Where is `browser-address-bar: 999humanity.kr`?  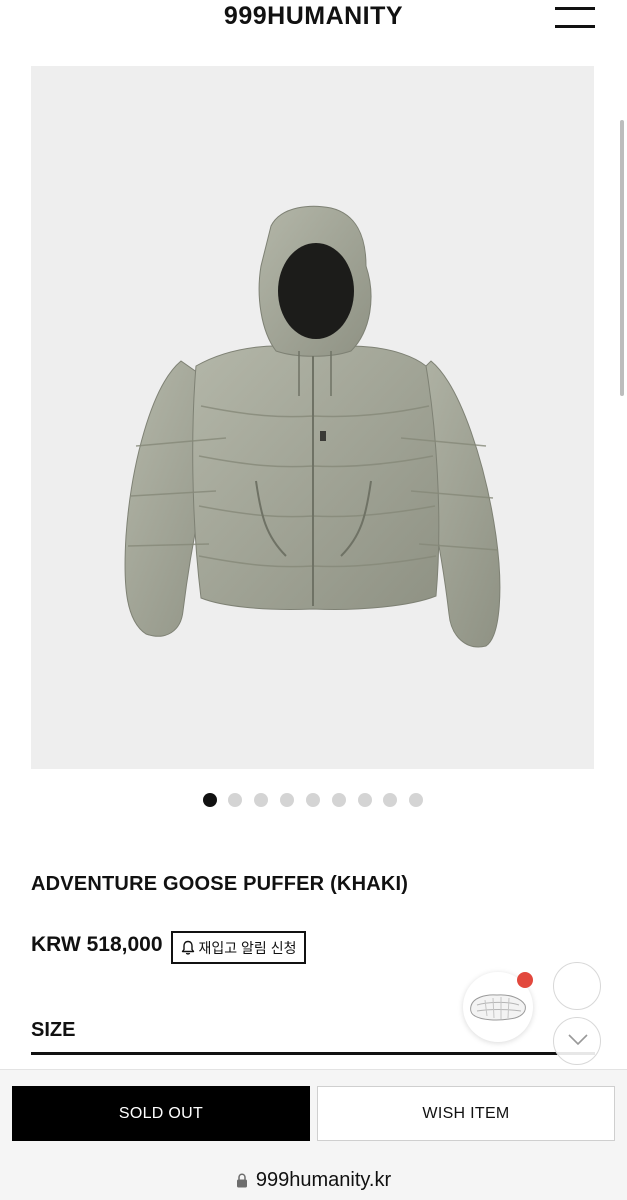 browser-address-bar: 999humanity.kr is located at coordinates (313, 1180).